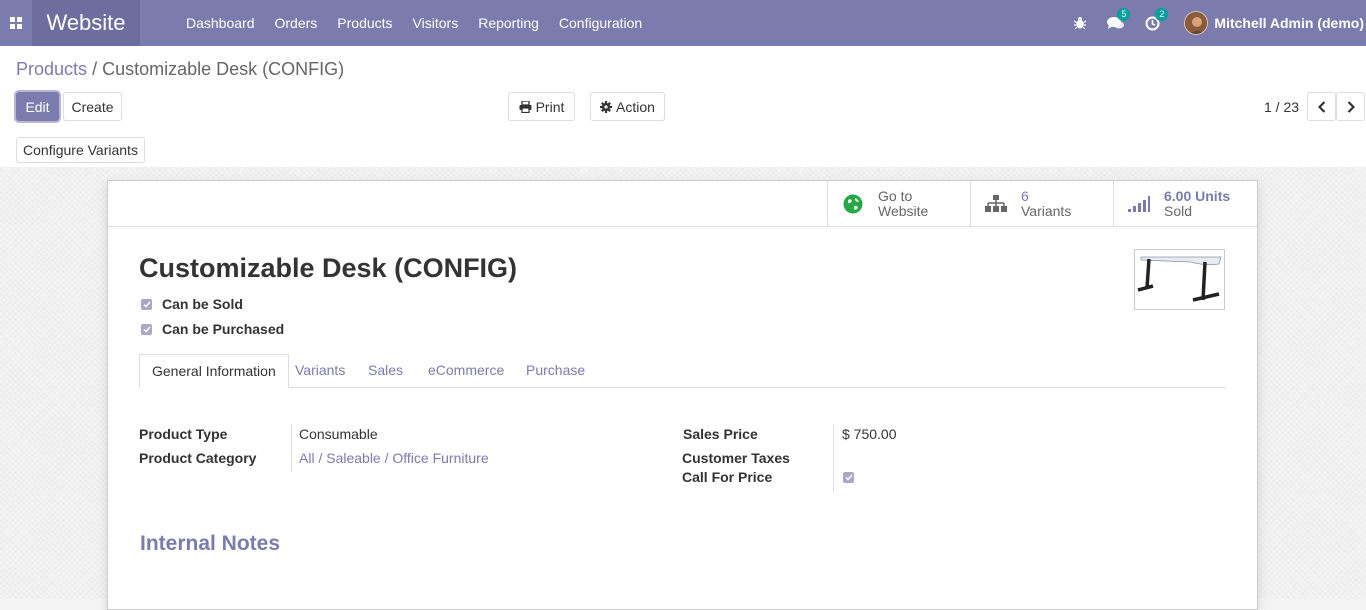  I want to click on desk-image, so click(1179, 279).